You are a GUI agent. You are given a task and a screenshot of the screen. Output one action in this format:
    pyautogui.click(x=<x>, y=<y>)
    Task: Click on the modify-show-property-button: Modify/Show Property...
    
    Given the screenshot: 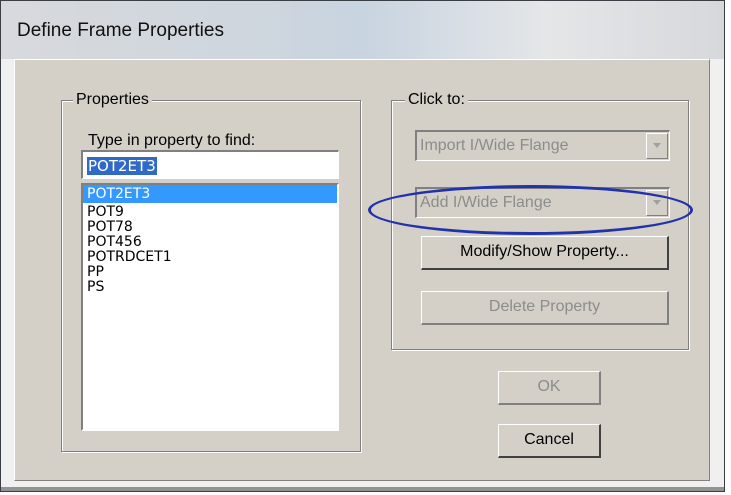 What is the action you would take?
    pyautogui.click(x=545, y=253)
    